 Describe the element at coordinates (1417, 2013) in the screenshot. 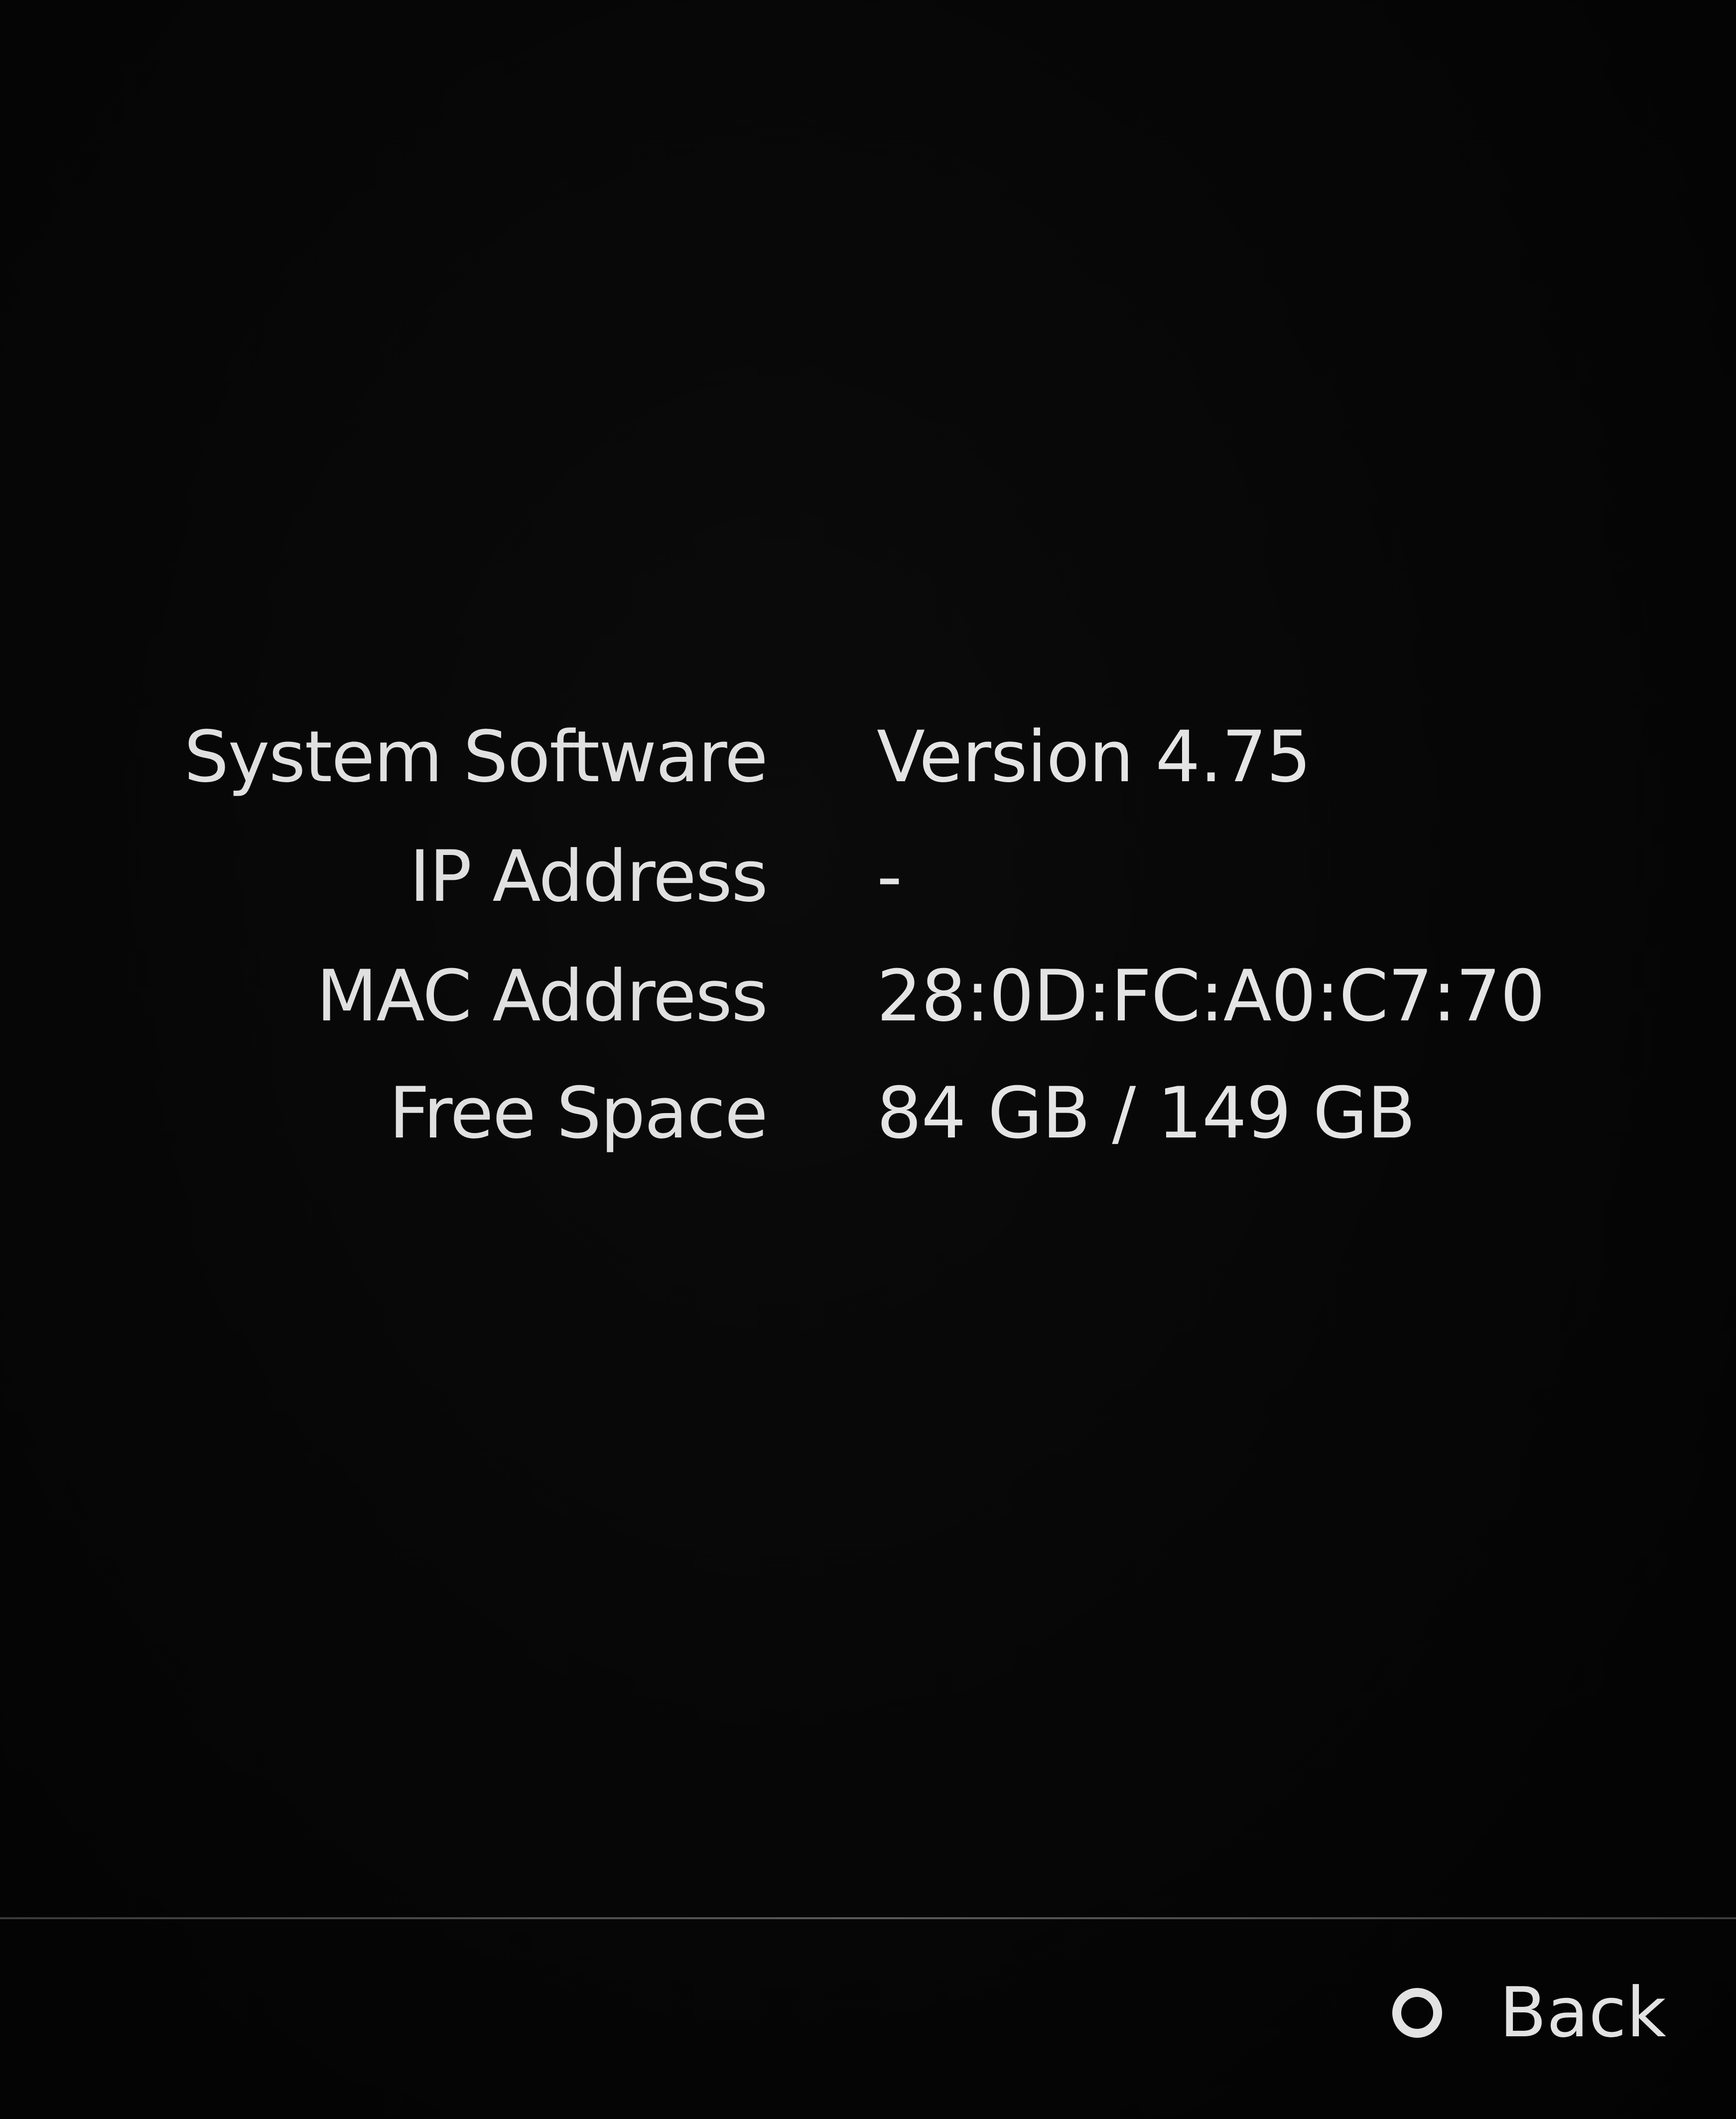

I see `circle-button-icon` at that location.